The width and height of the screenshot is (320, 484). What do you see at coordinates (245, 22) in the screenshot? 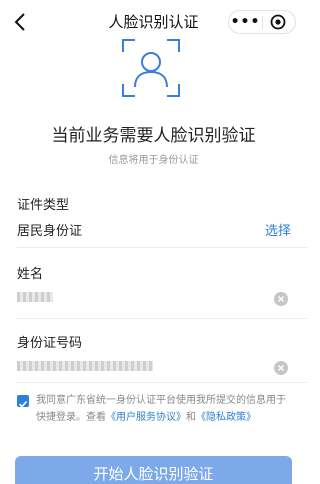
I see `more-icon: •••` at bounding box center [245, 22].